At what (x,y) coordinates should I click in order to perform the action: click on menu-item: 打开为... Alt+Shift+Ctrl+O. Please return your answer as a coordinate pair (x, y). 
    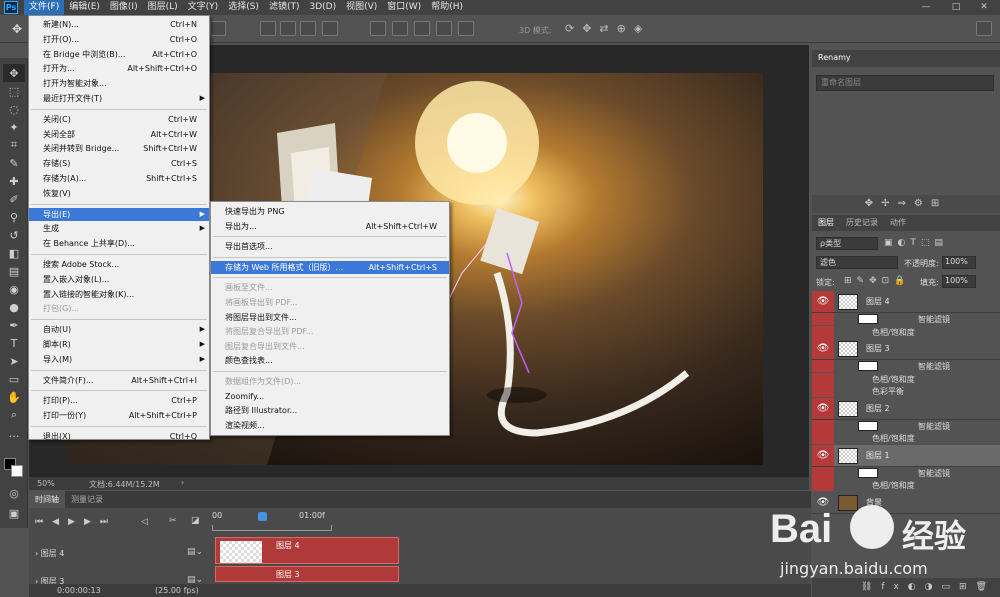
    Looking at the image, I should click on (119, 68).